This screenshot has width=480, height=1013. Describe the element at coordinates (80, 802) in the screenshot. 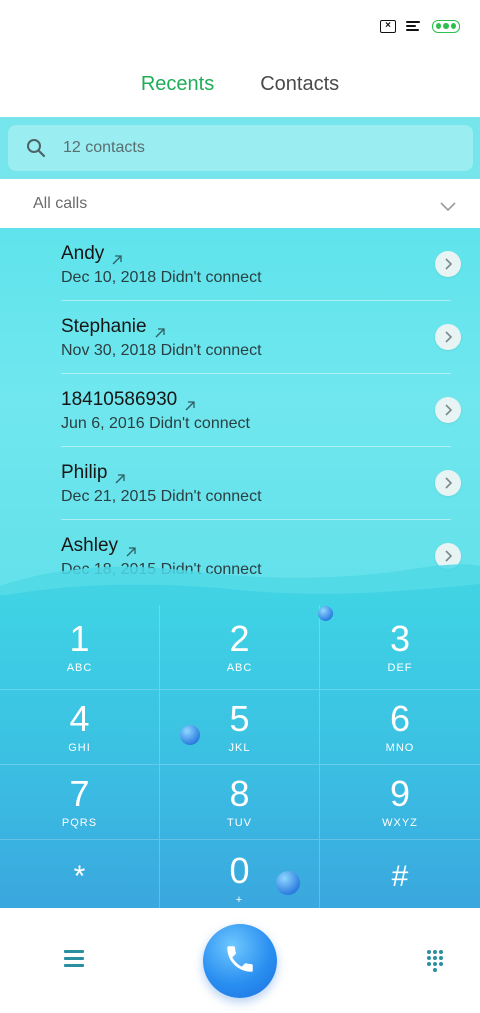

I see `key-7: 7 PQRS` at that location.